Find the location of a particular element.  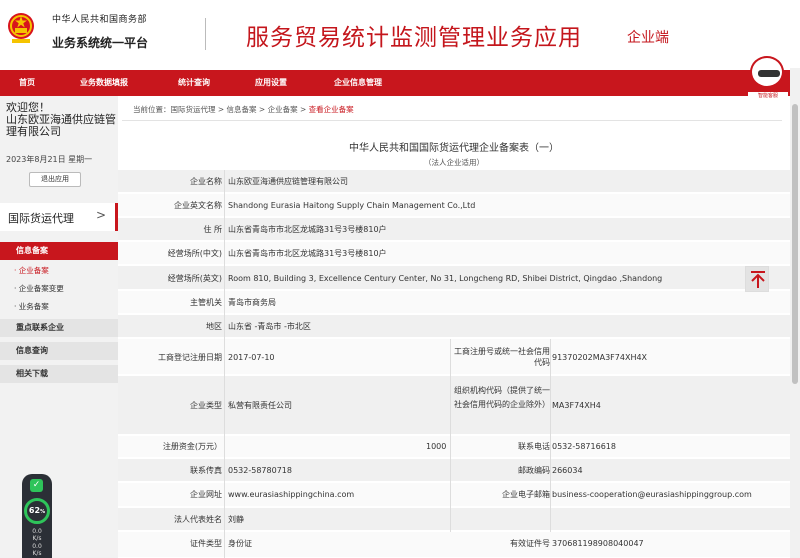

breadcrumb: 当前位置：国际货运代理 > 信息备案 > 企业备案 > 查看企业备案 is located at coordinates (243, 109).